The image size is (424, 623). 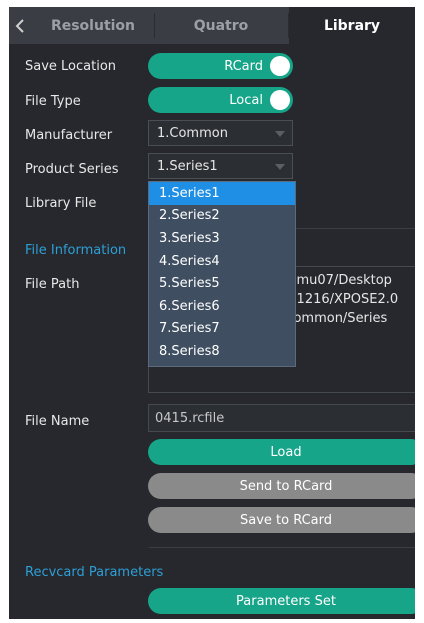 I want to click on tab-library: Library, so click(x=352, y=25).